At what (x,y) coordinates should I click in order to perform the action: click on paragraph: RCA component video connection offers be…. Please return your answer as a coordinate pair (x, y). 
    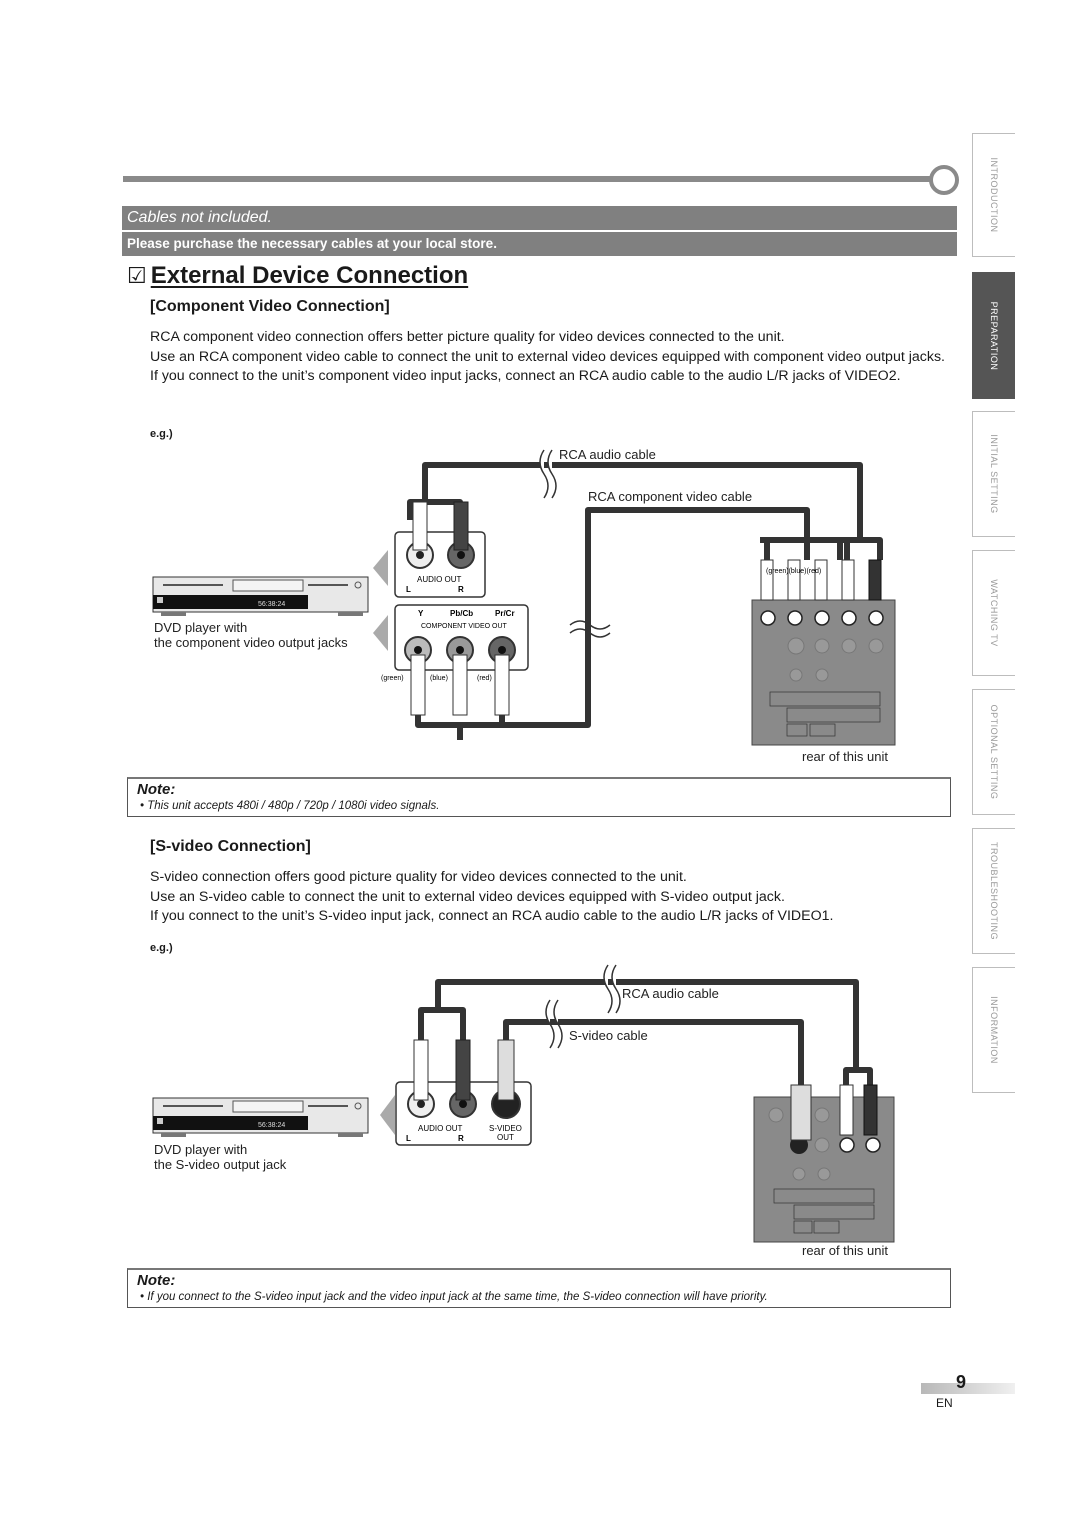
    Looking at the image, I should click on (467, 337).